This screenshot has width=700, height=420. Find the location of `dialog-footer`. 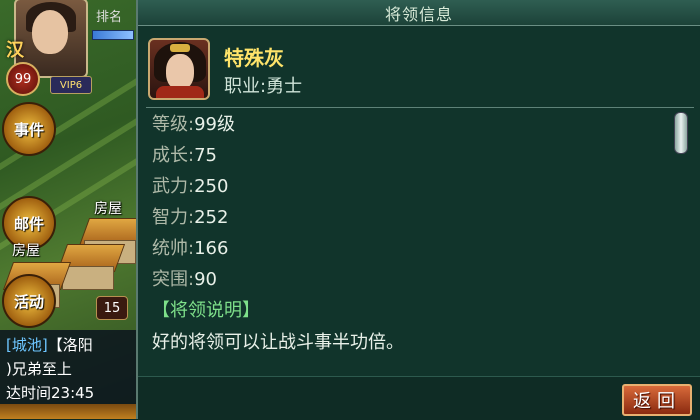

dialog-footer is located at coordinates (419, 398).